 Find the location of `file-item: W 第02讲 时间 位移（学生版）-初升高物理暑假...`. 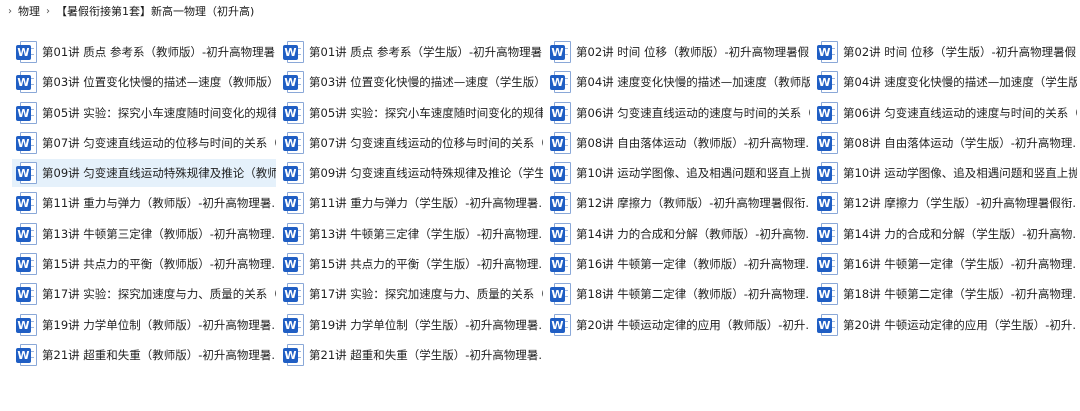

file-item: W 第02讲 时间 位移（学生版）-初升高物理暑假... is located at coordinates (945, 52).